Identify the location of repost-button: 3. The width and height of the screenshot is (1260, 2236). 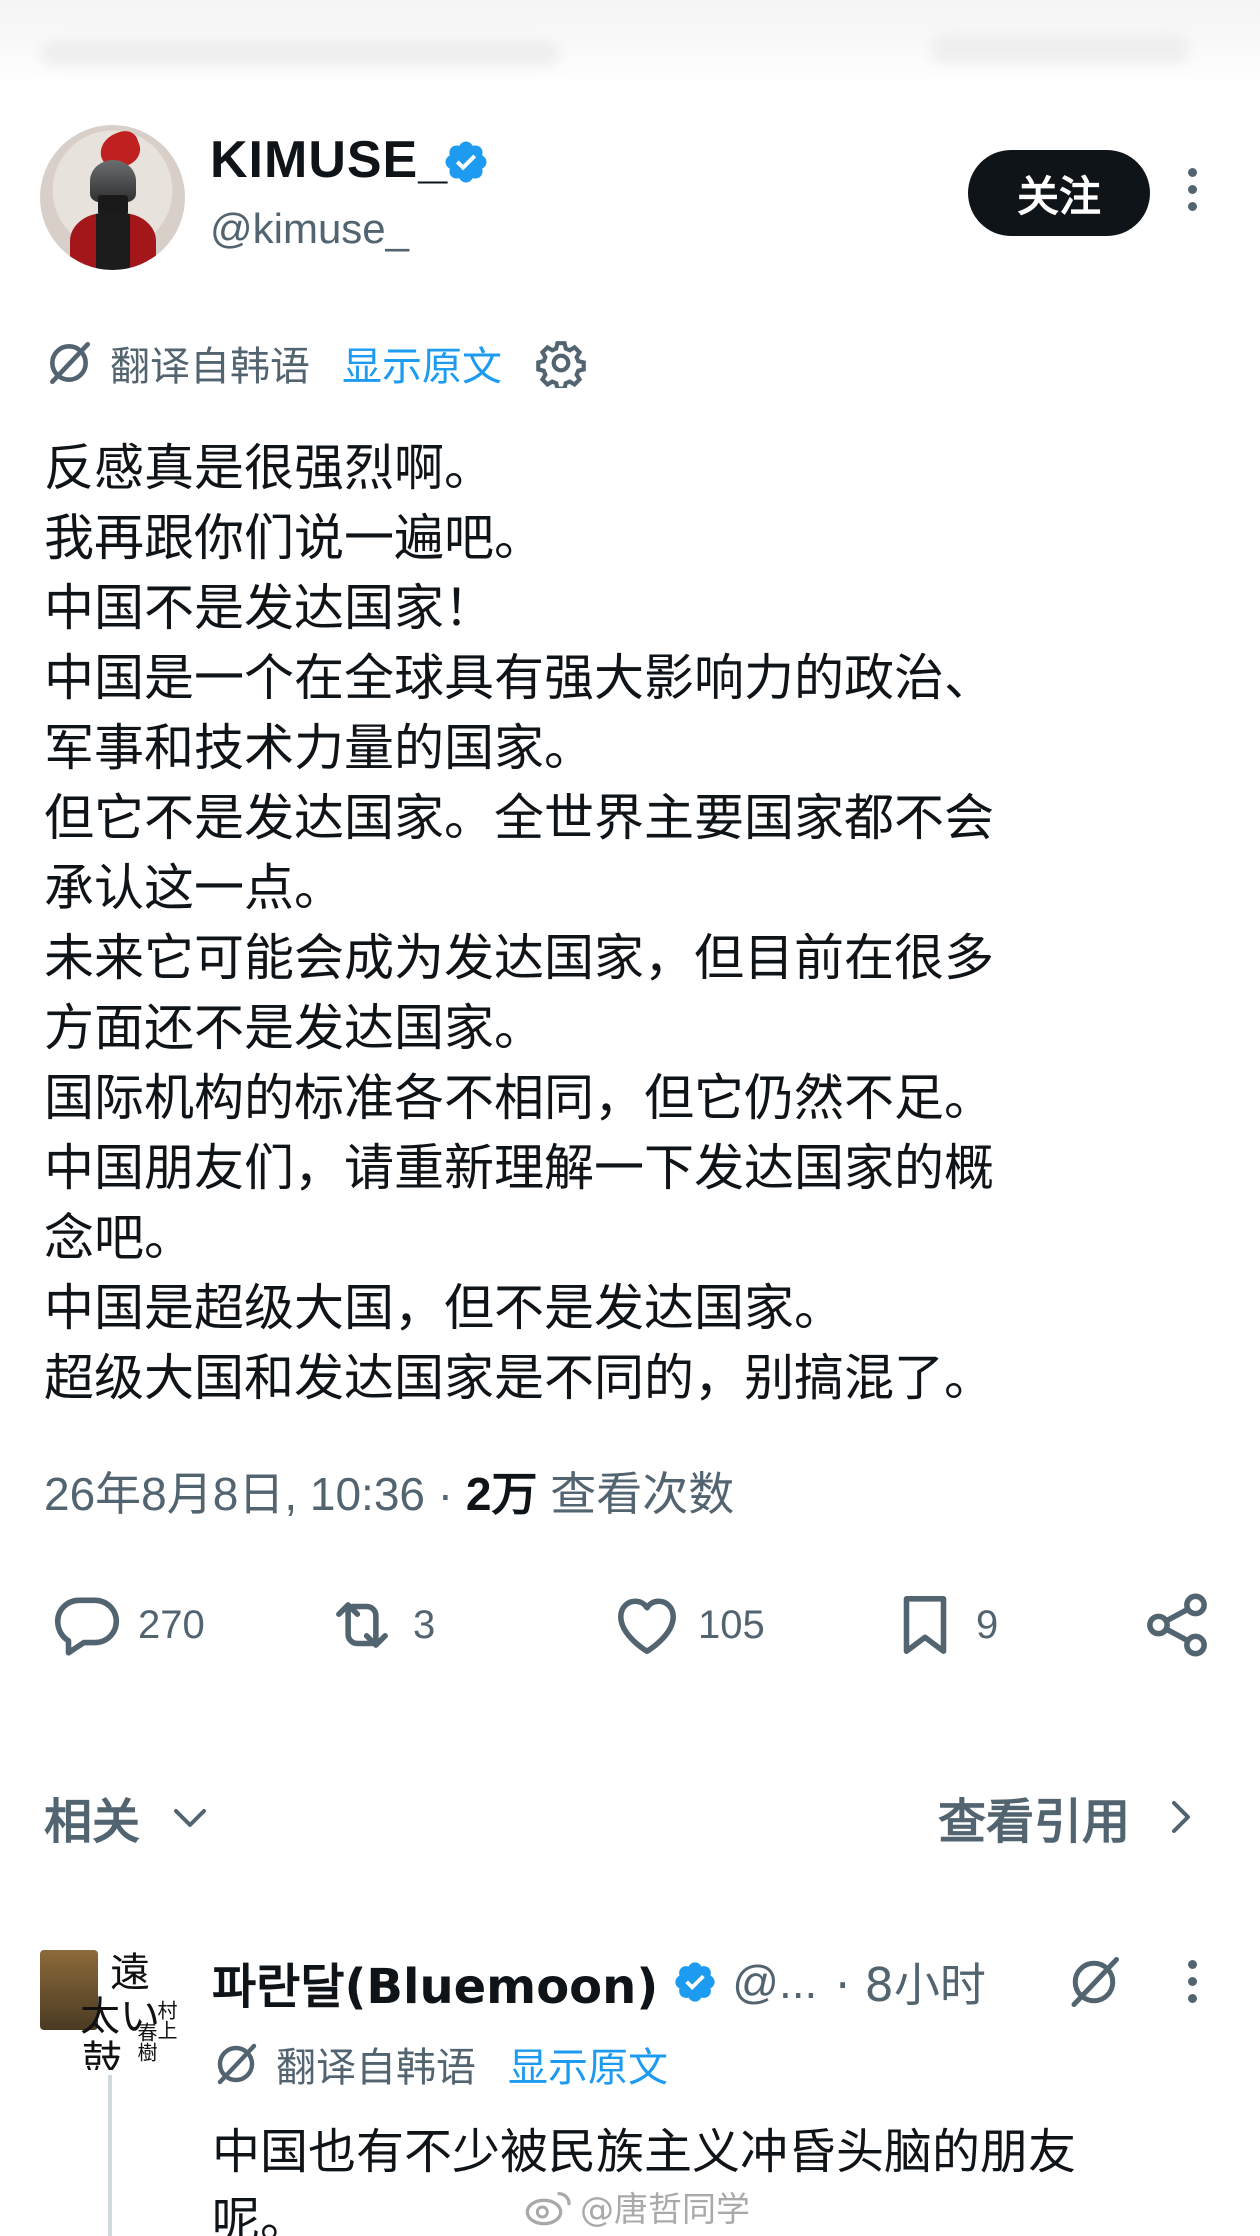
(380, 1625).